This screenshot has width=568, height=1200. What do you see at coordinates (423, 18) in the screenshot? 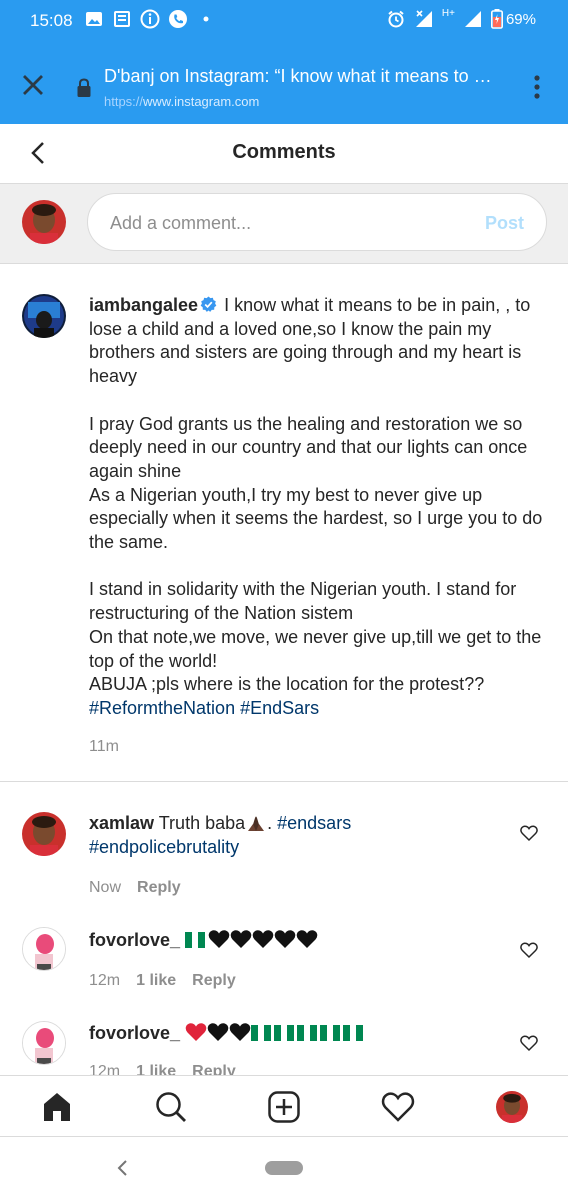
I see `signal-x-icon` at bounding box center [423, 18].